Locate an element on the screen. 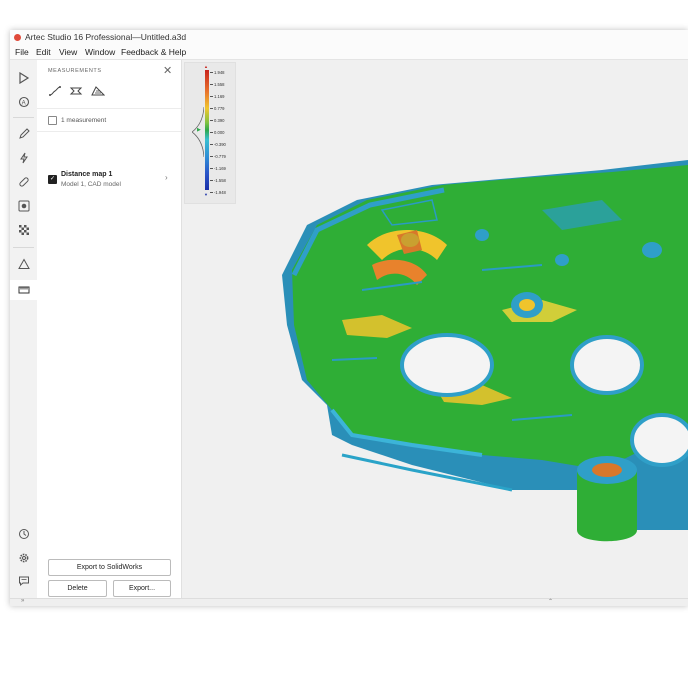 The height and width of the screenshot is (688, 688). menu-file: File is located at coordinates (22, 52).